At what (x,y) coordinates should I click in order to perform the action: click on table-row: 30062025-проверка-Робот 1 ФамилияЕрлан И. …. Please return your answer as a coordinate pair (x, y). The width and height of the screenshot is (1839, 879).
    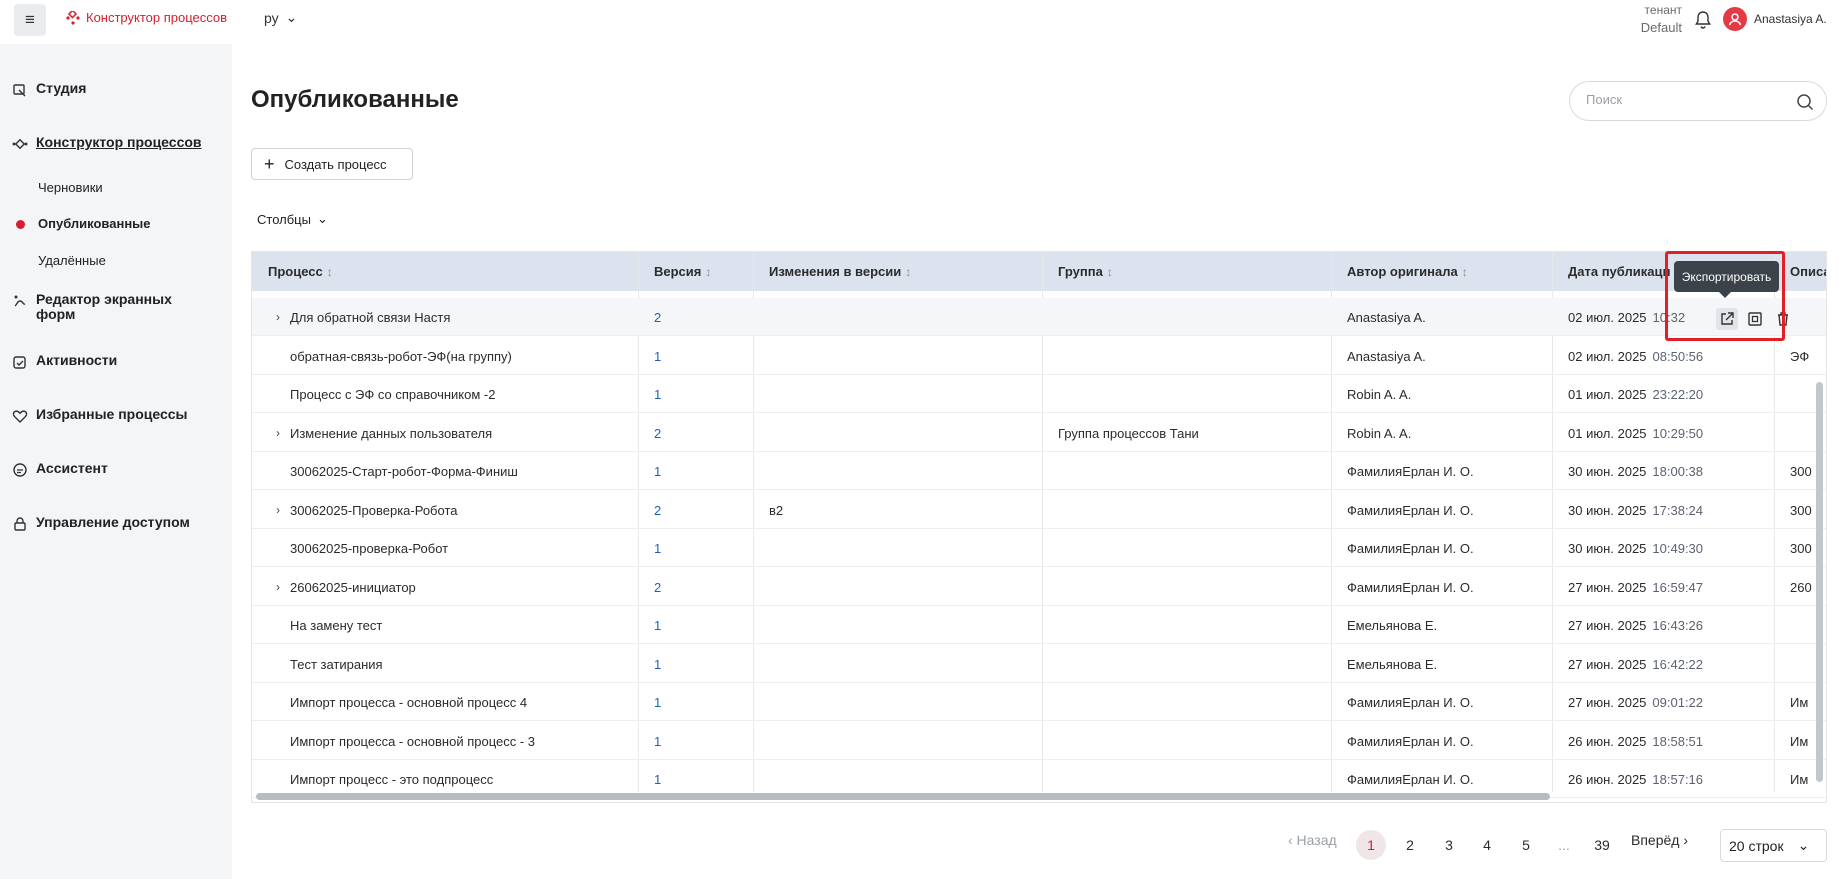
    Looking at the image, I should click on (1039, 548).